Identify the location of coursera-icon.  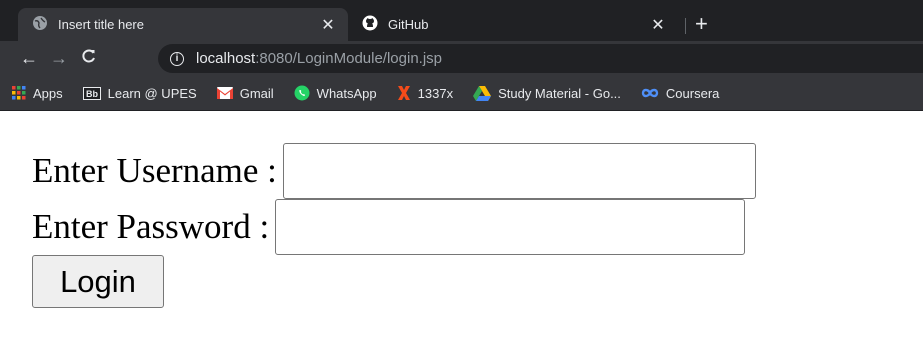
(650, 93).